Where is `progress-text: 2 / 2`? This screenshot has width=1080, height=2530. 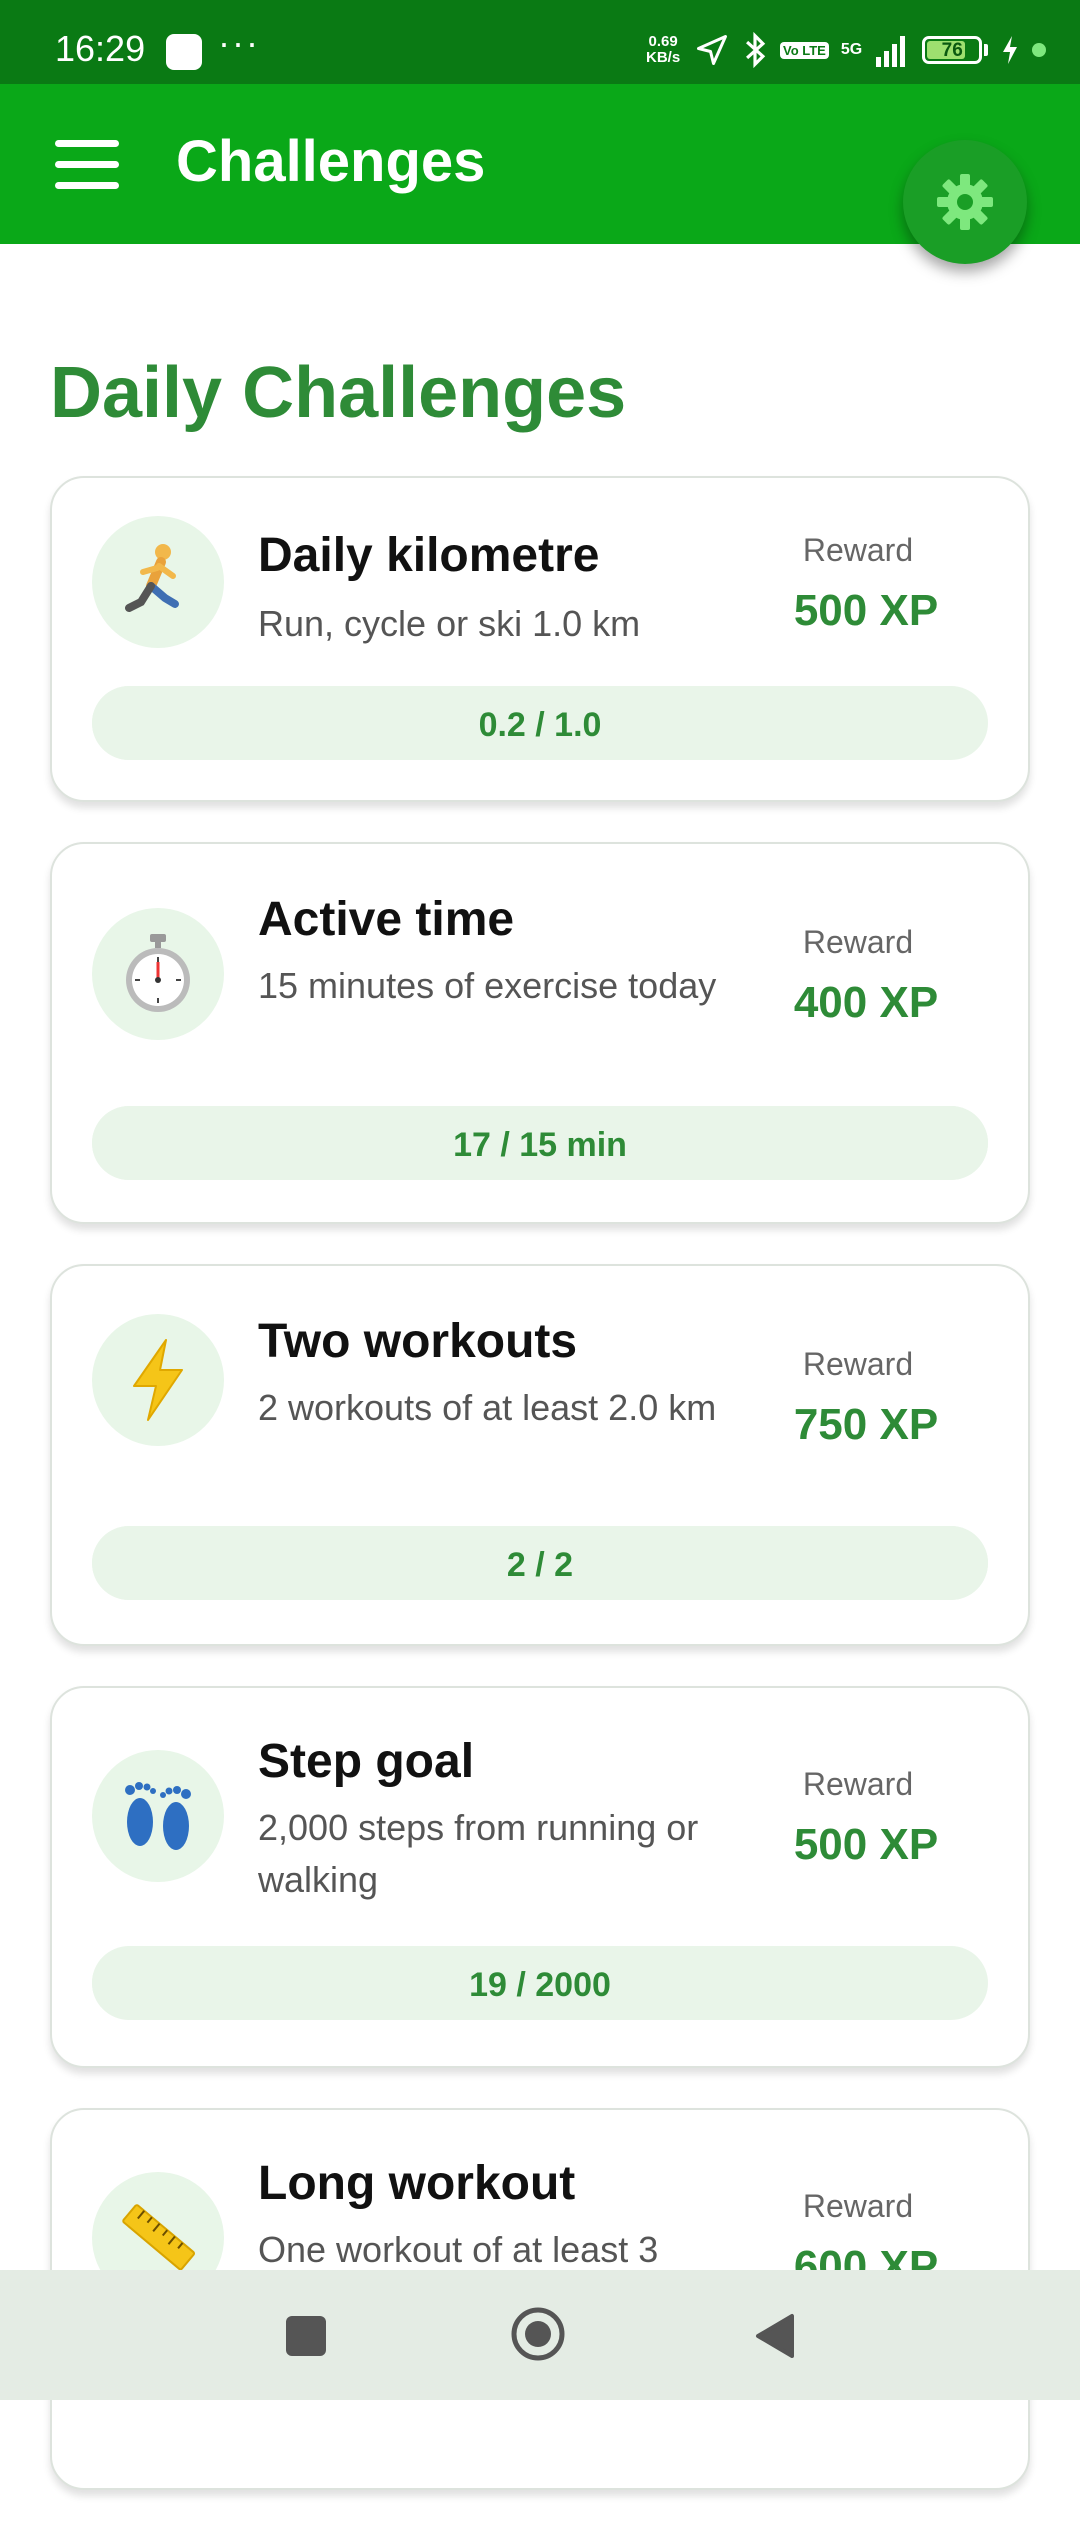 progress-text: 2 / 2 is located at coordinates (540, 1565).